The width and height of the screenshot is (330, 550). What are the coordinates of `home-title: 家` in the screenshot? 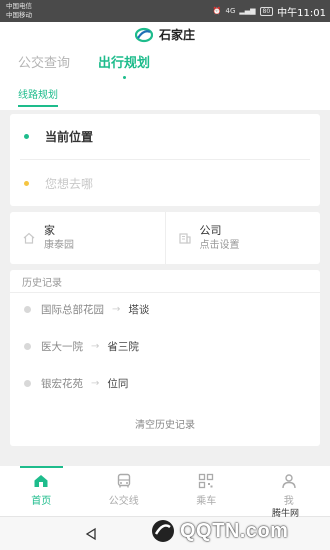 It's located at (49, 230).